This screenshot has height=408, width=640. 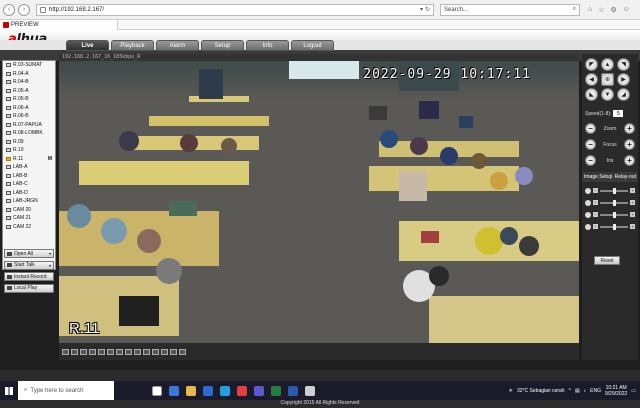 I want to click on dropdown-icon: ▾, so click(x=421, y=9).